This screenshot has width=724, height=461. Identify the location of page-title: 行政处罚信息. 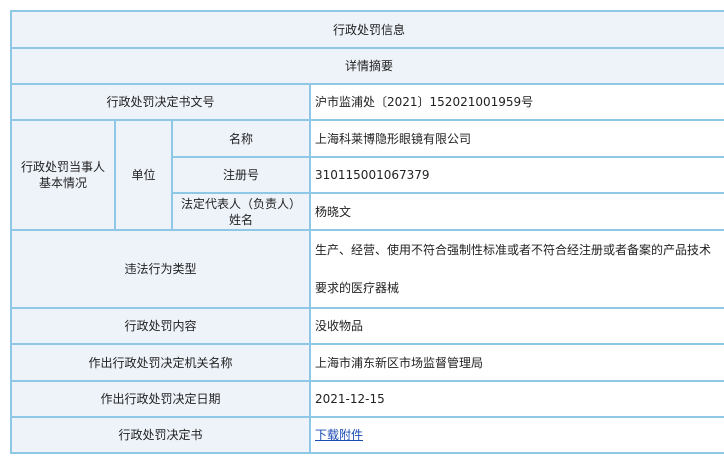
(368, 29).